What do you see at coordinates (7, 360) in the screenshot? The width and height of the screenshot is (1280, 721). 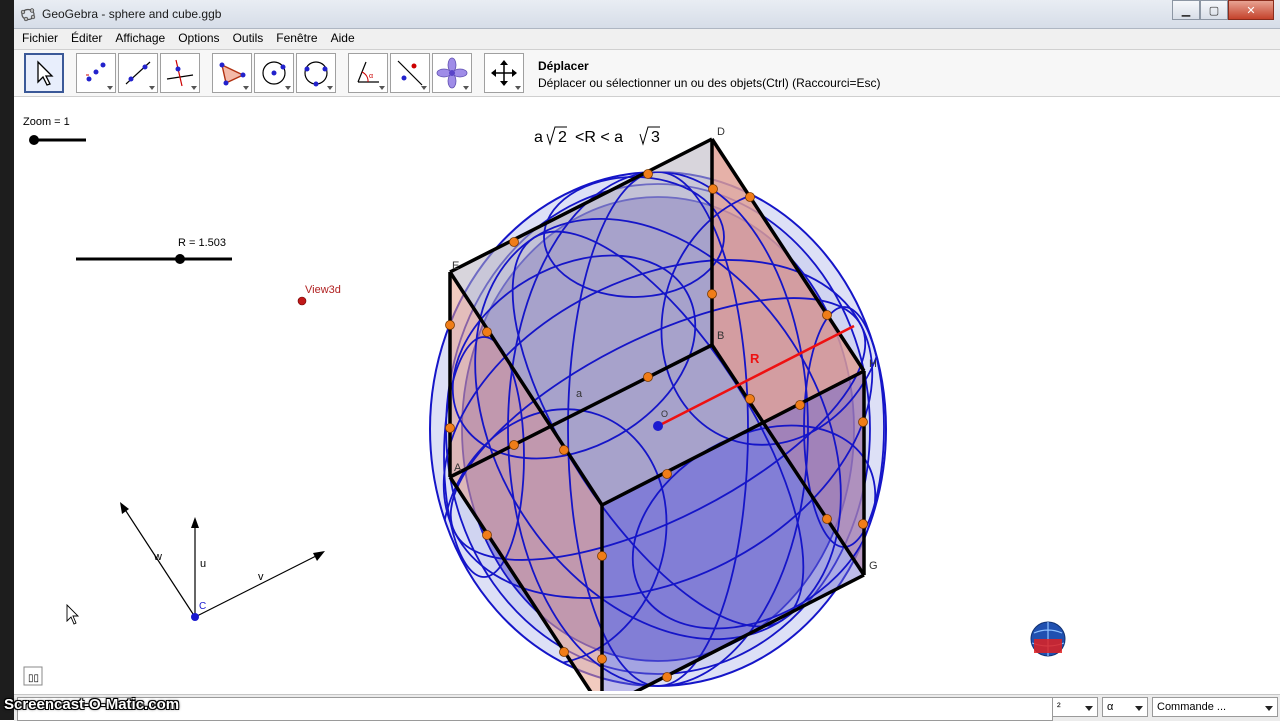 I see `desktop-edge` at bounding box center [7, 360].